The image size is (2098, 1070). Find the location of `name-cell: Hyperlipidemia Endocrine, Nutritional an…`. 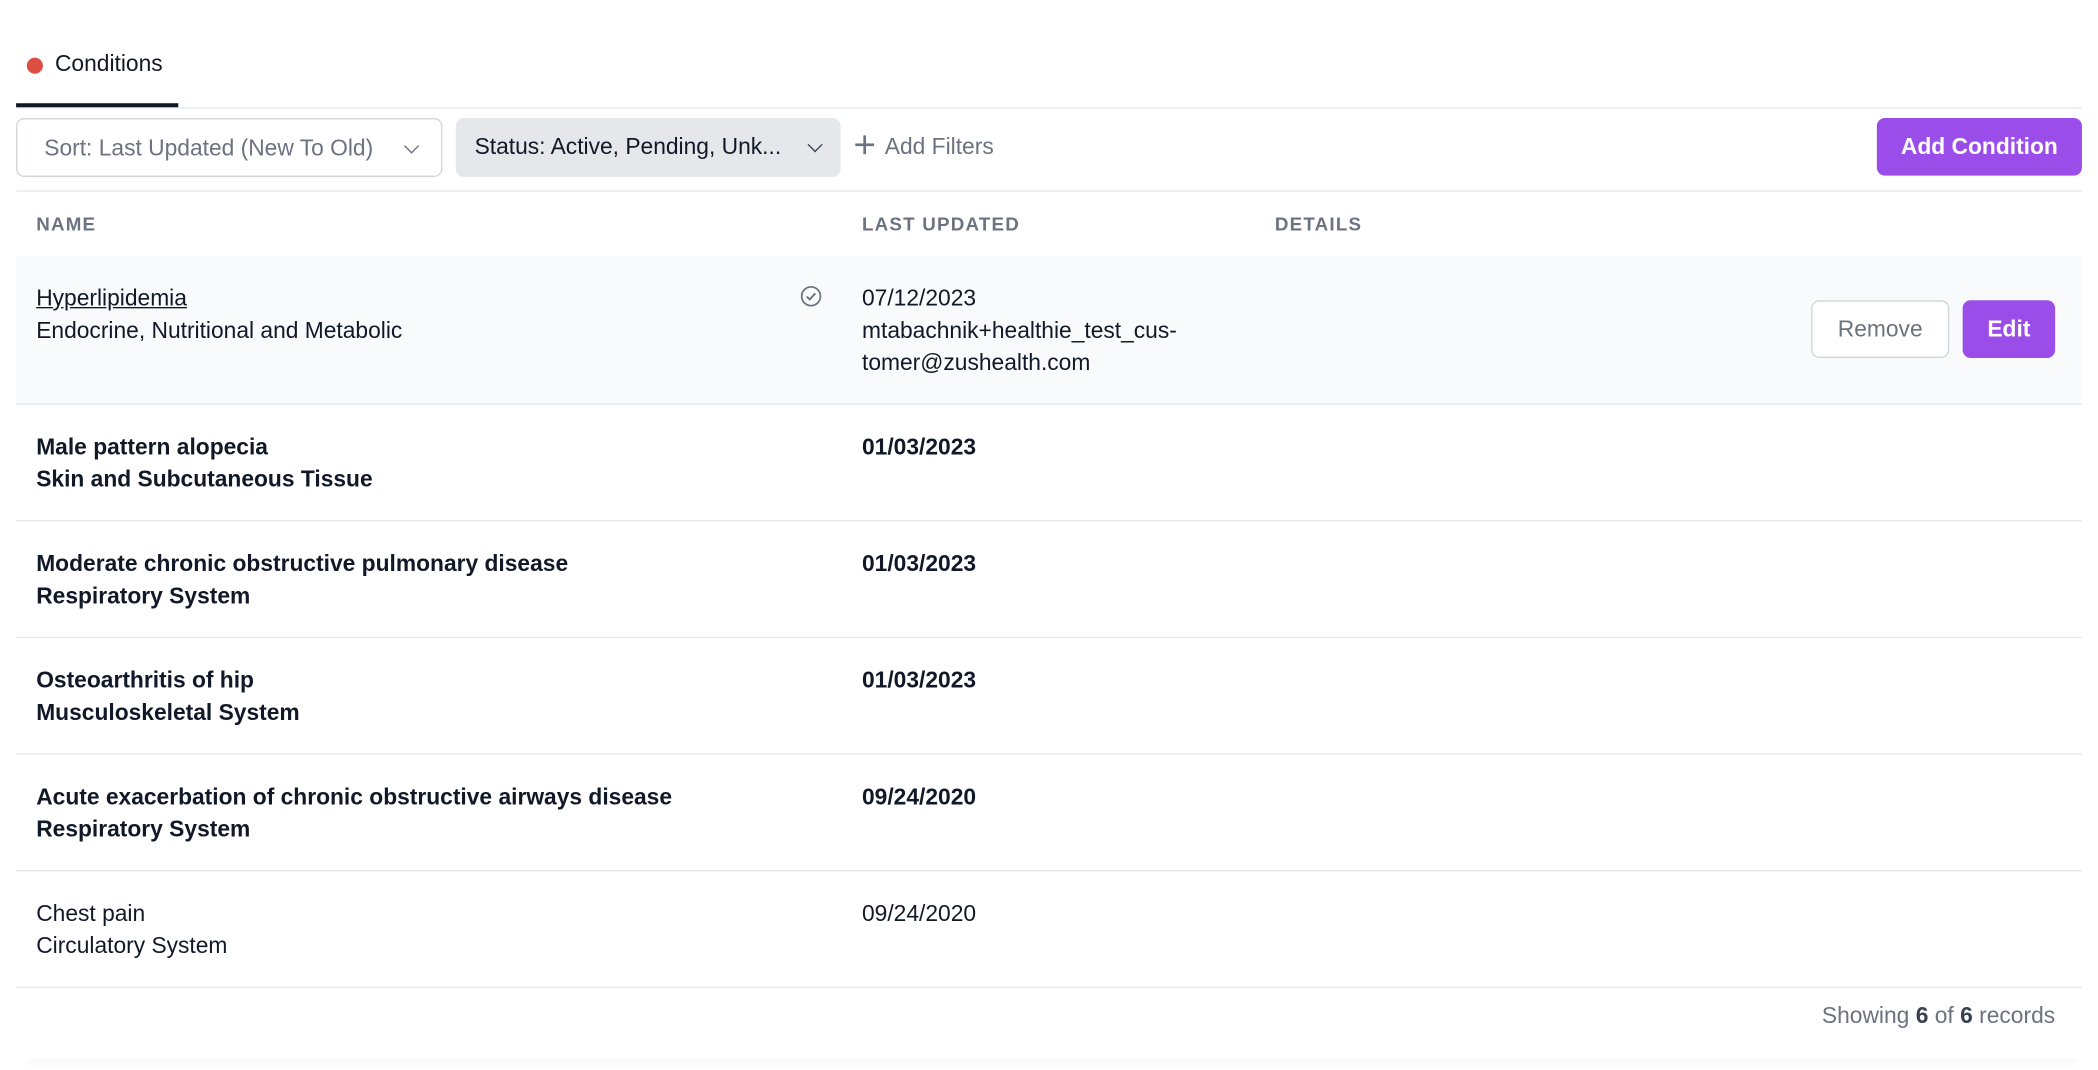

name-cell: Hyperlipidemia Endocrine, Nutritional an… is located at coordinates (219, 315).